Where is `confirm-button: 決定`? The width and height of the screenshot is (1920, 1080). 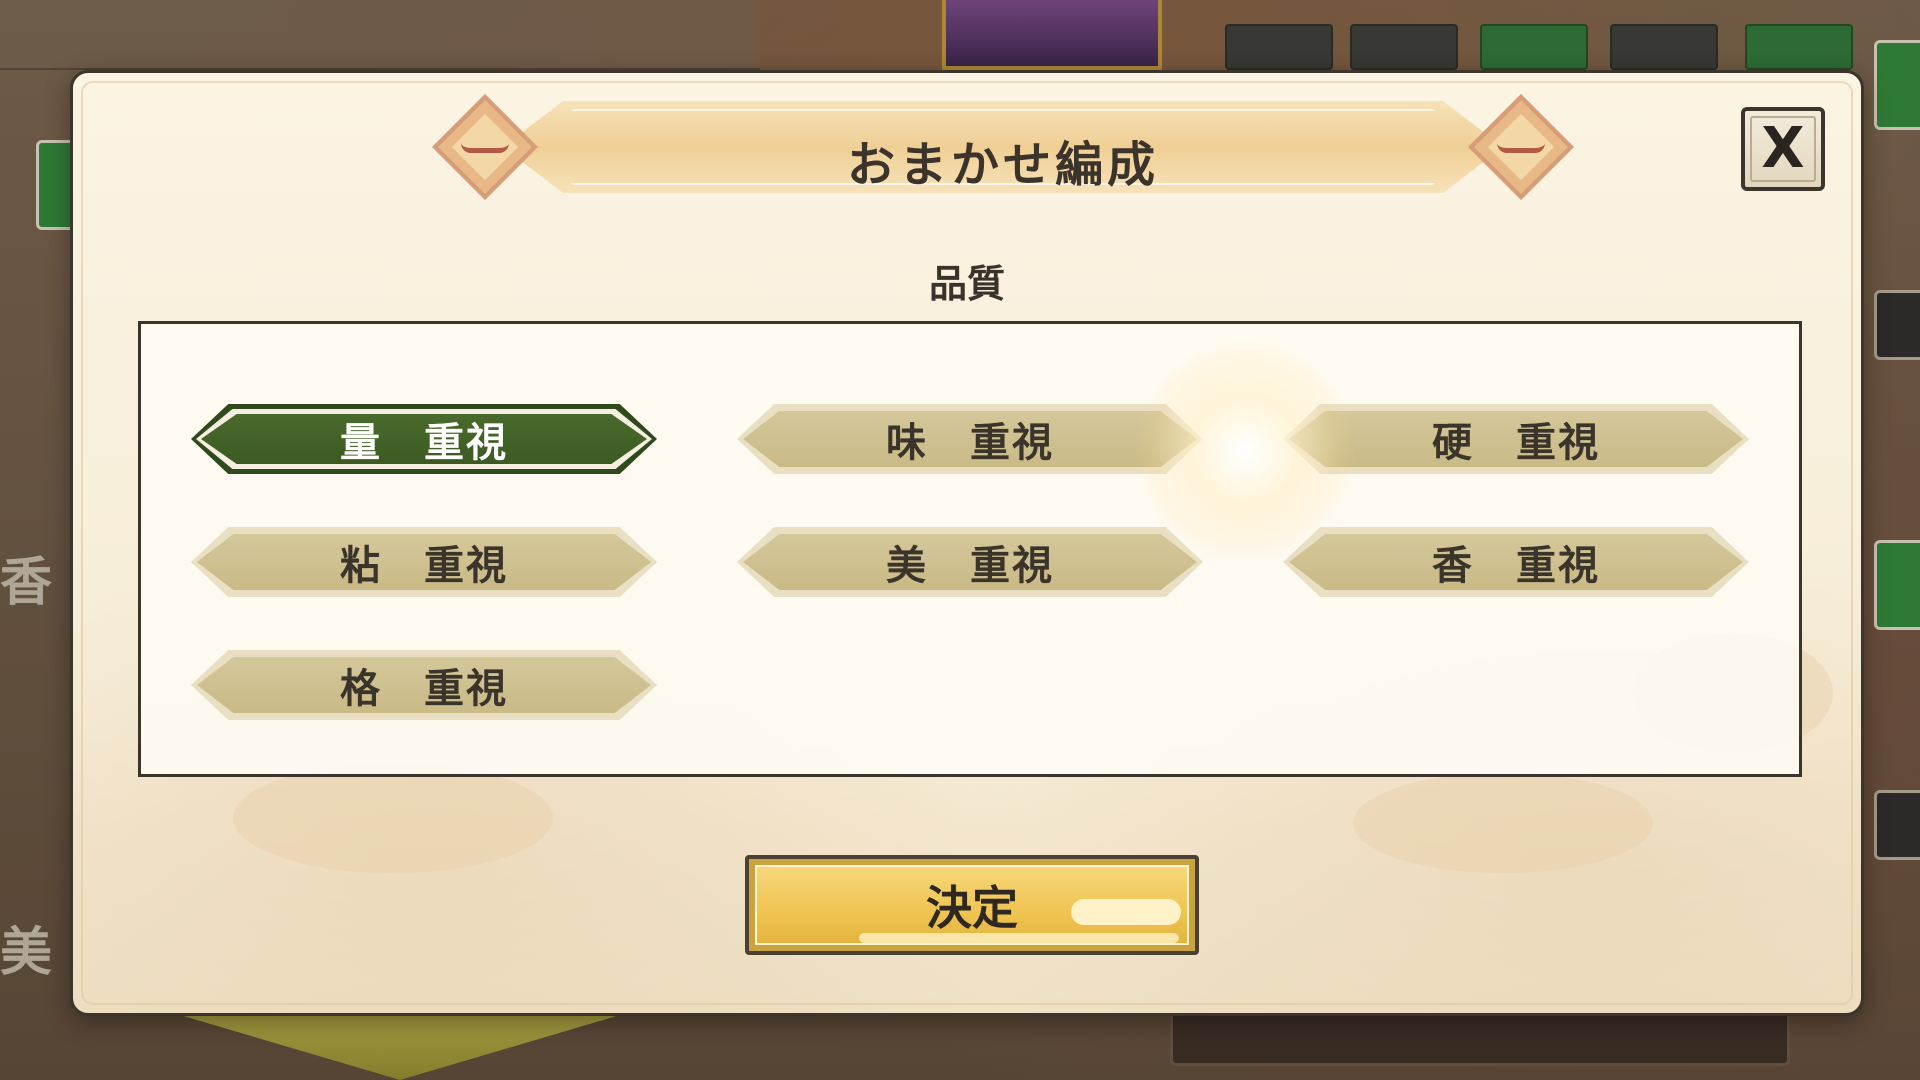 confirm-button: 決定 is located at coordinates (972, 905).